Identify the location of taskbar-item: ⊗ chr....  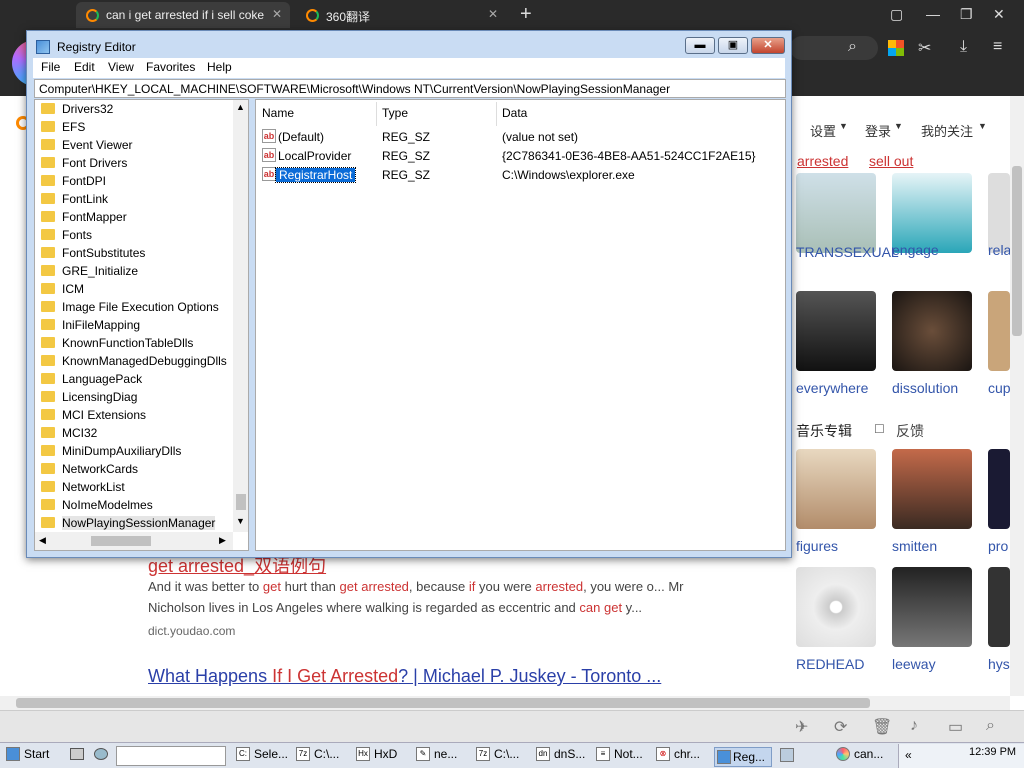
(678, 757).